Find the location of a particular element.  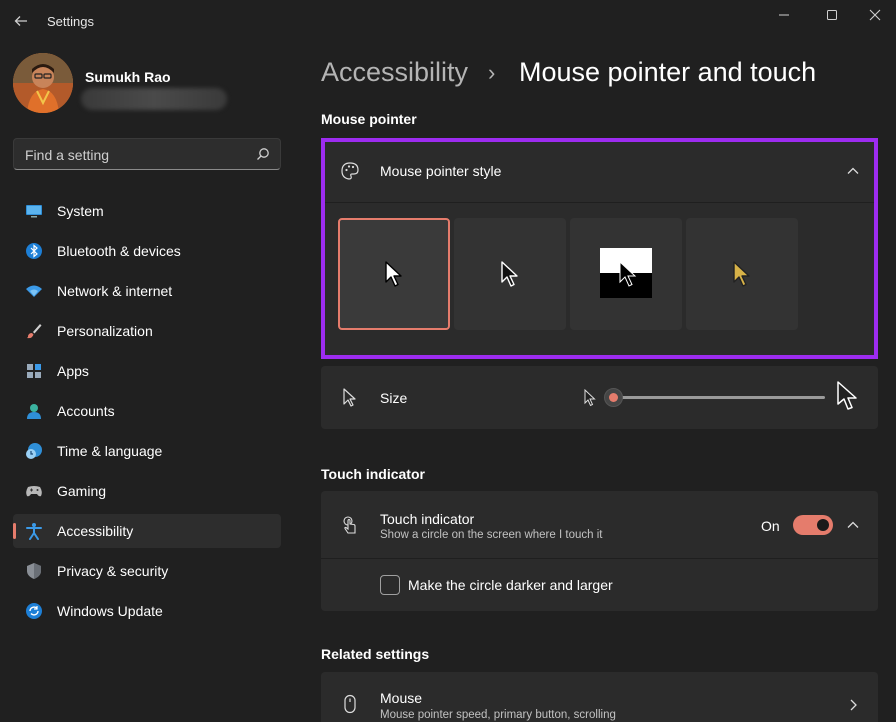

sidebar-item-system: System is located at coordinates (147, 211).